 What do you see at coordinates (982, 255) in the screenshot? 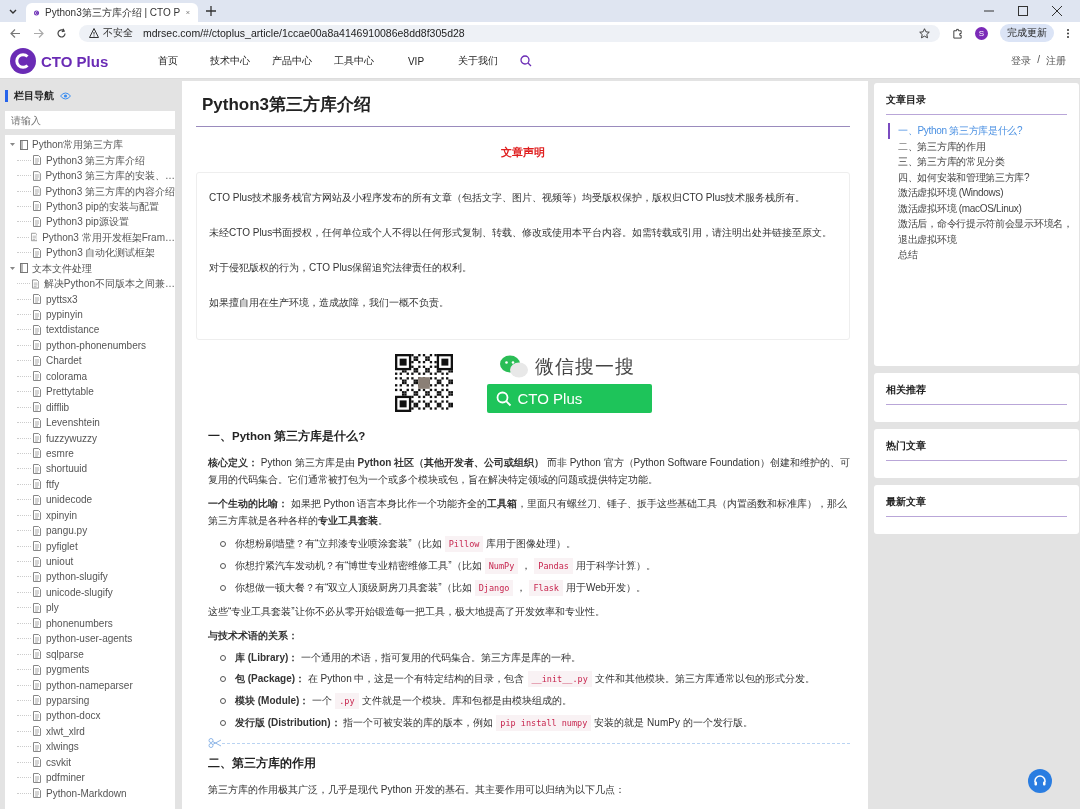
I see `toc-link: 总结` at bounding box center [982, 255].